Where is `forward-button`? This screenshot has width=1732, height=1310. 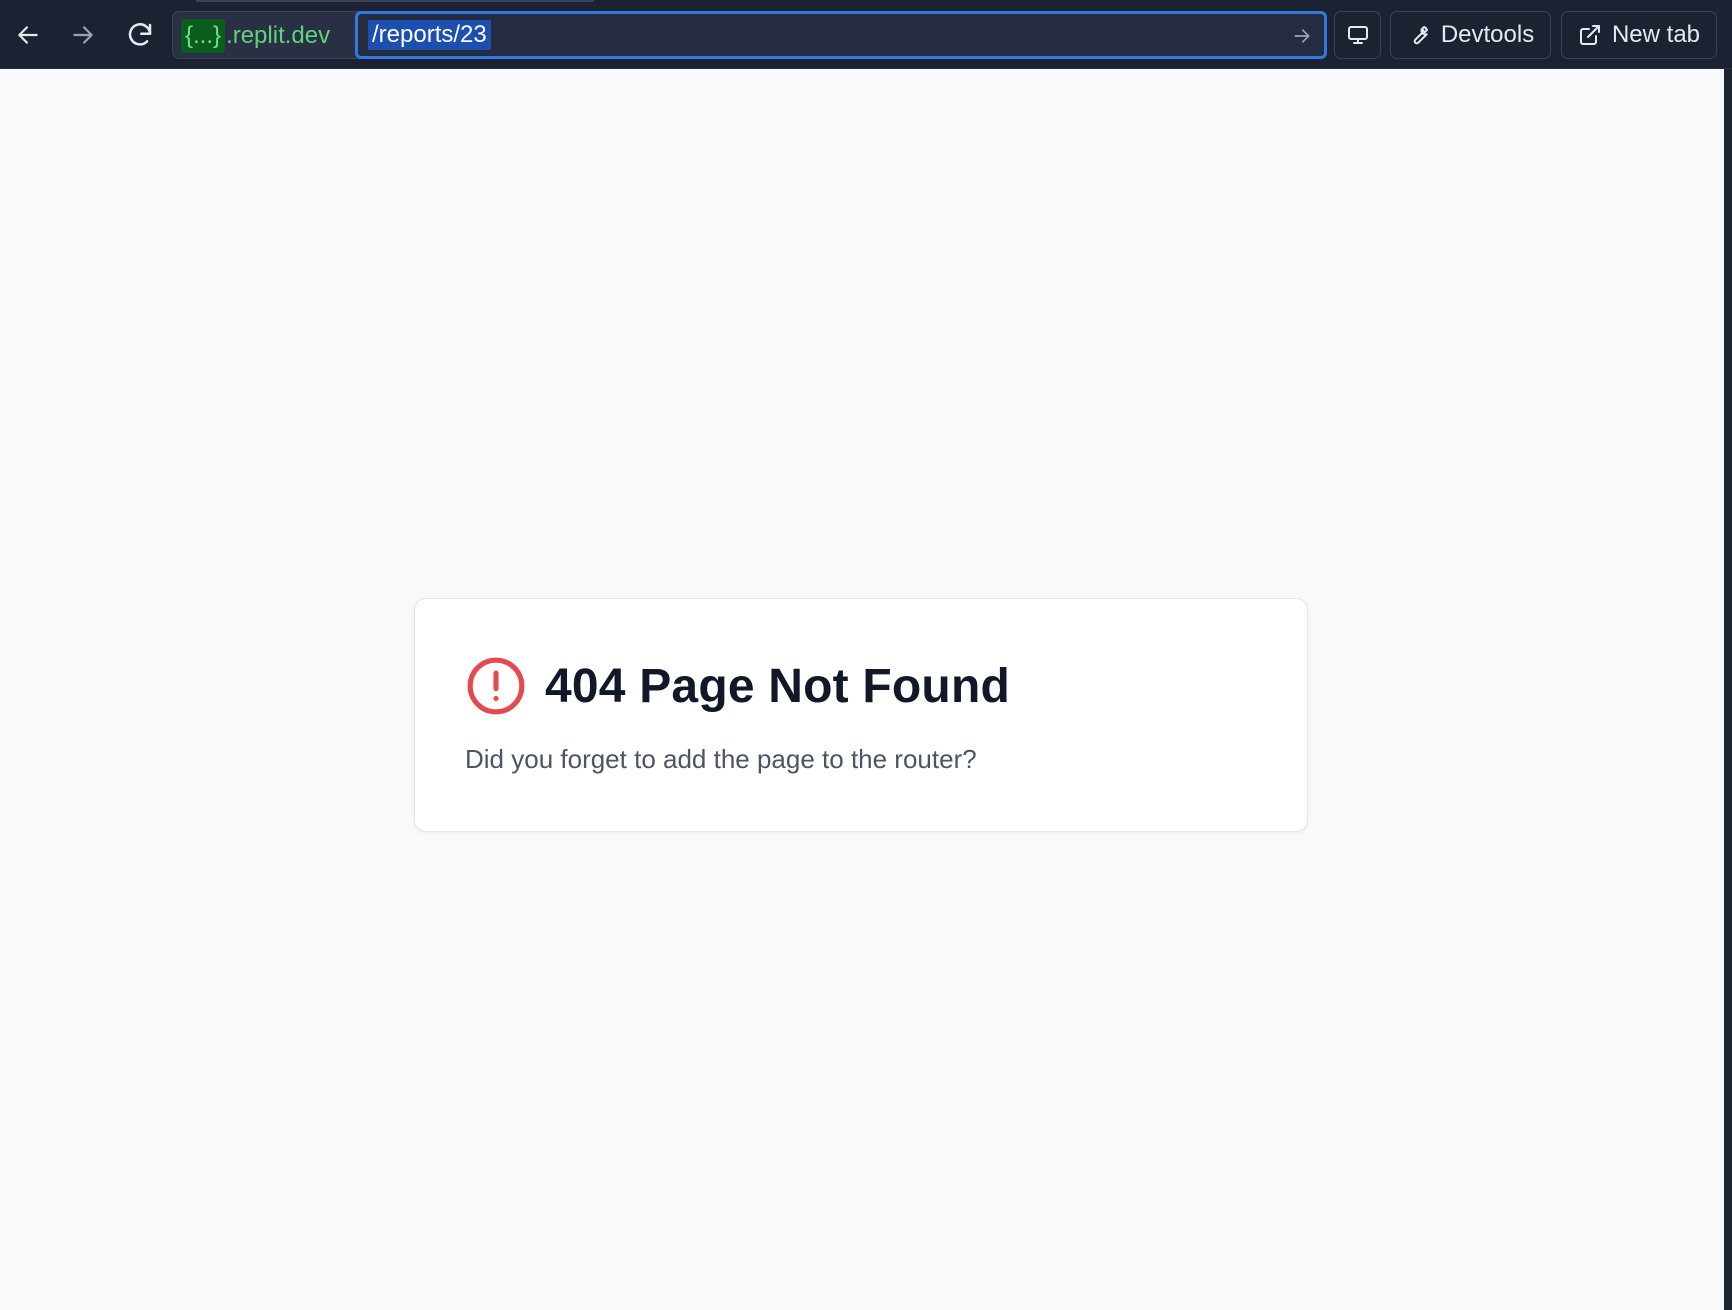 forward-button is located at coordinates (83, 35).